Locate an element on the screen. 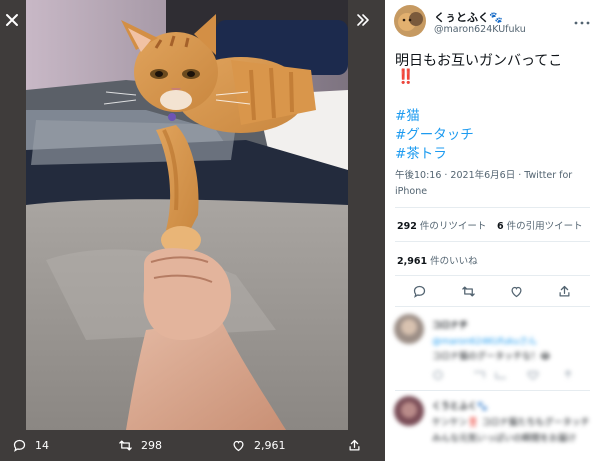  more-icon is located at coordinates (582, 23).